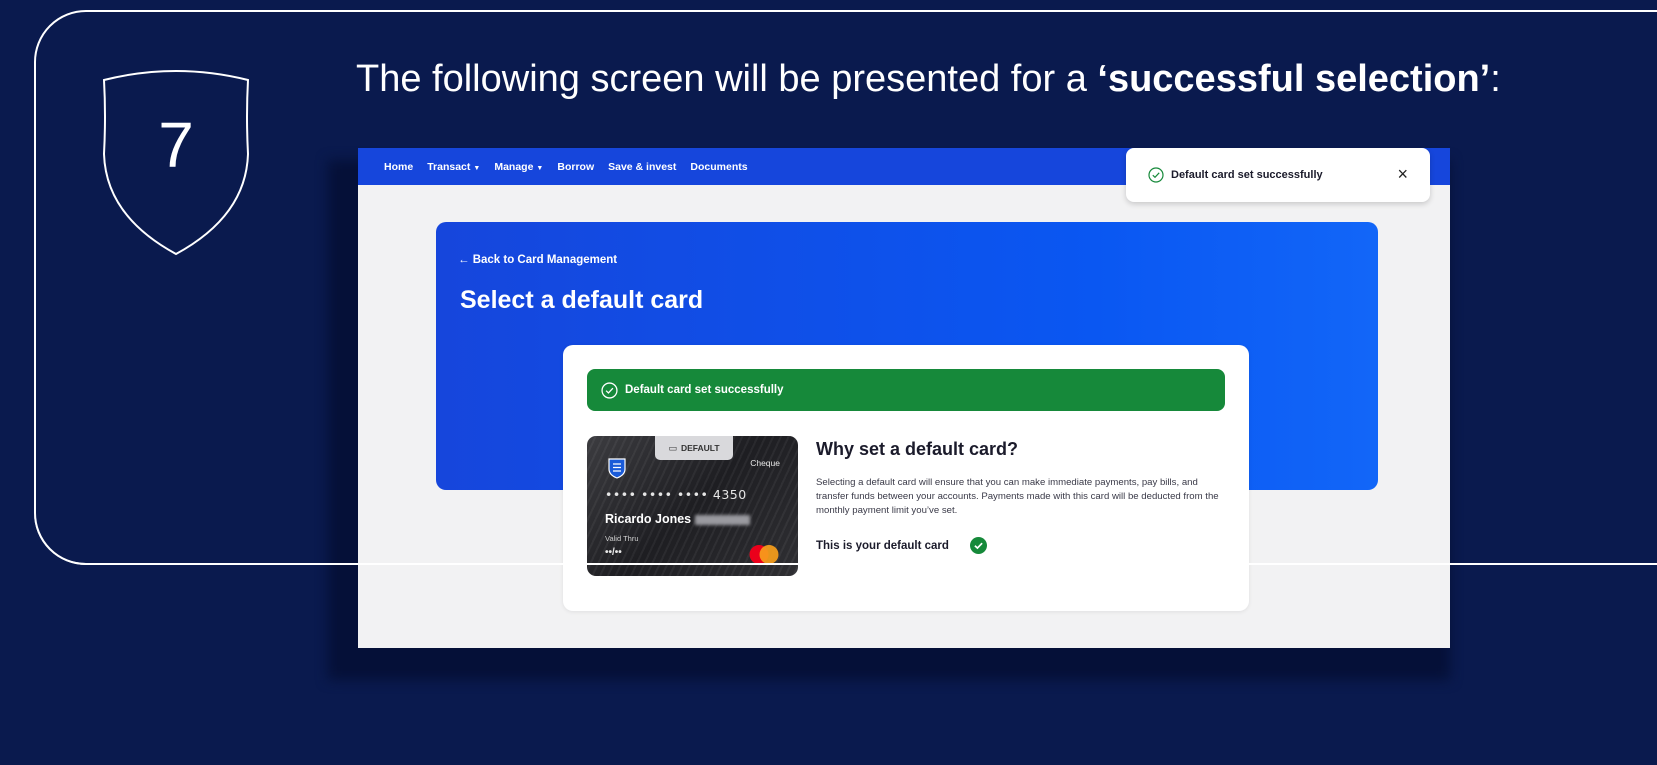 This screenshot has height=765, width=1657. What do you see at coordinates (617, 468) in the screenshot?
I see `bank-logo-icon` at bounding box center [617, 468].